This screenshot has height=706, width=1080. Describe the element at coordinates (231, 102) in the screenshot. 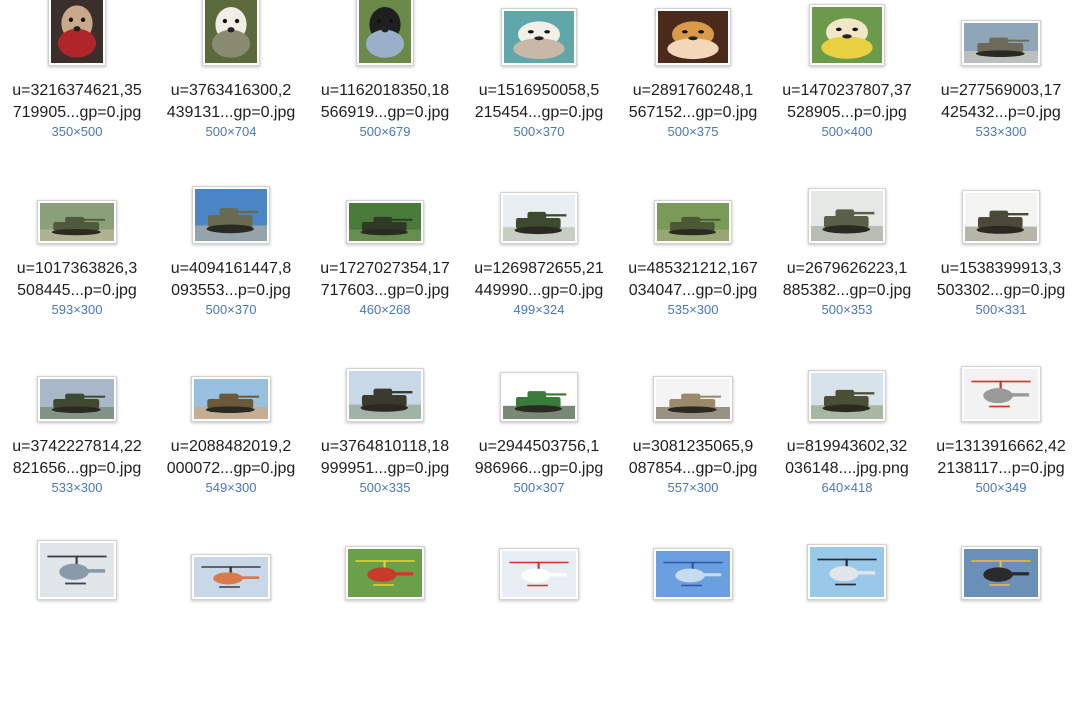

I see `file-name: u=3763416300,2 439131...gp=0.jpg` at that location.